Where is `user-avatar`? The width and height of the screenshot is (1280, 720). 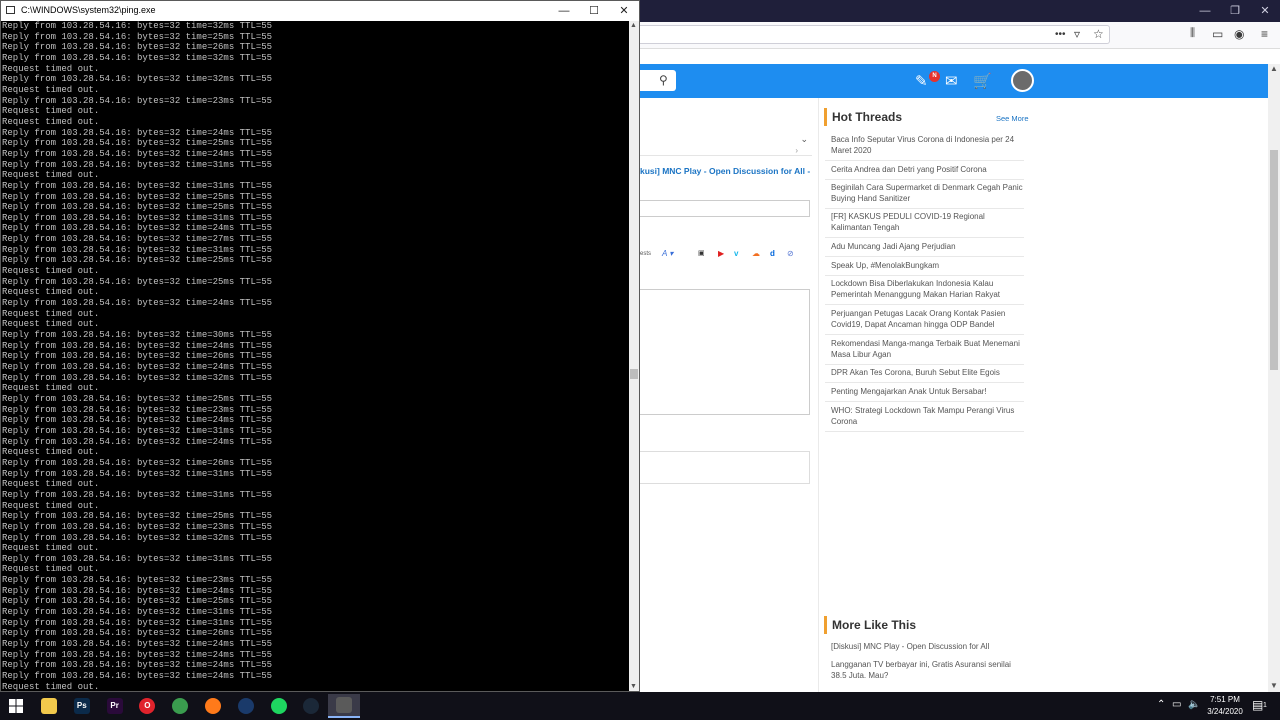 user-avatar is located at coordinates (1022, 80).